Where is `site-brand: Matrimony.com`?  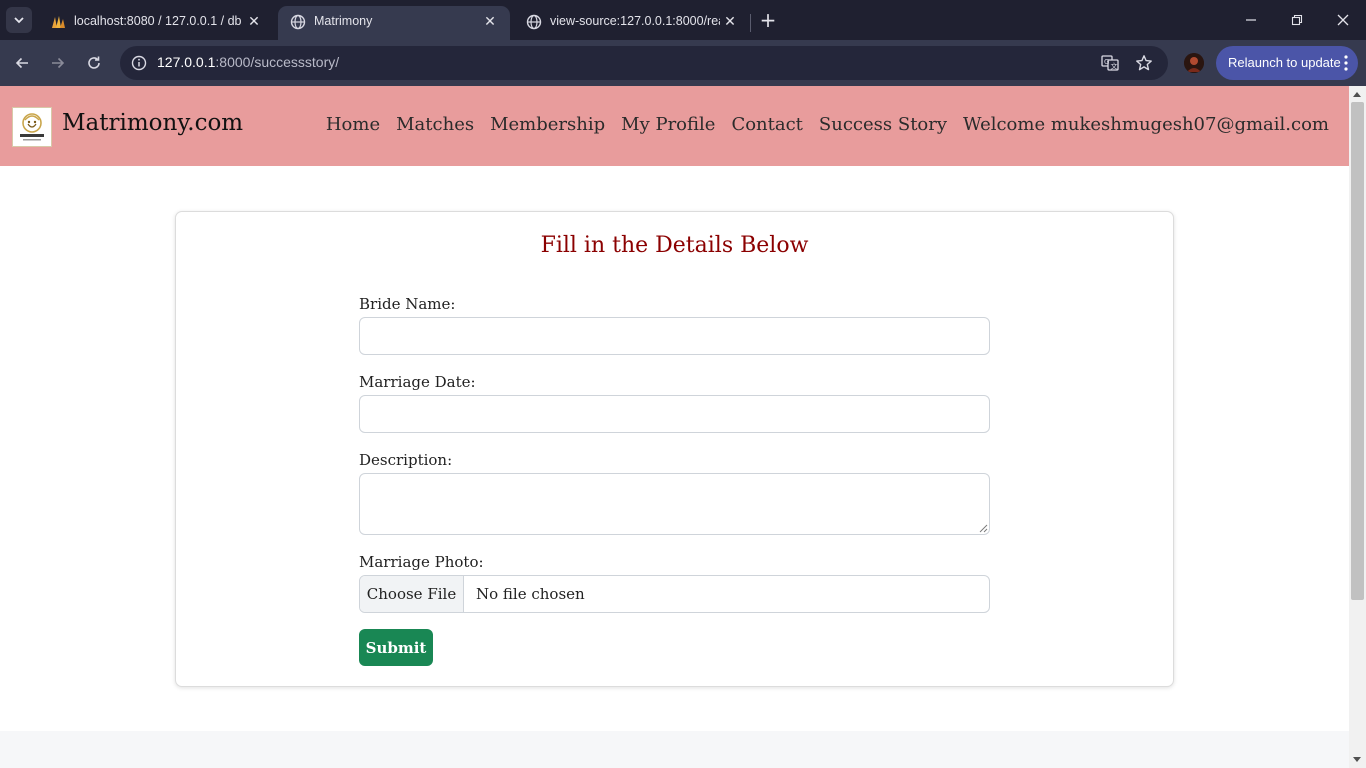 site-brand: Matrimony.com is located at coordinates (152, 123).